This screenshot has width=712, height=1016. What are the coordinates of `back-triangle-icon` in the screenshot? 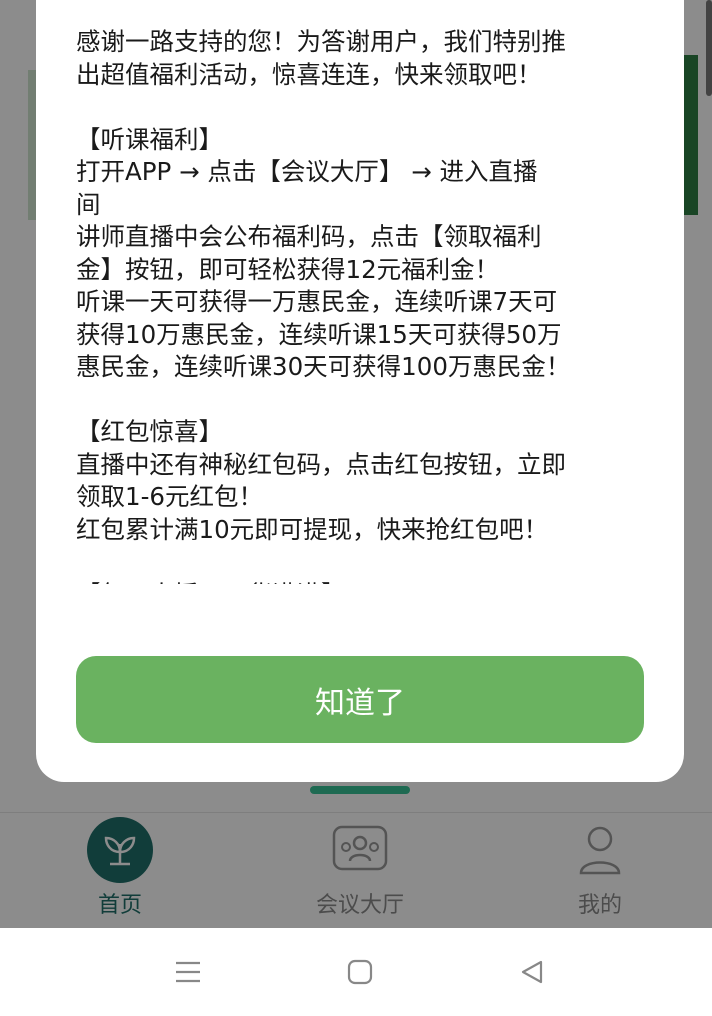 It's located at (532, 972).